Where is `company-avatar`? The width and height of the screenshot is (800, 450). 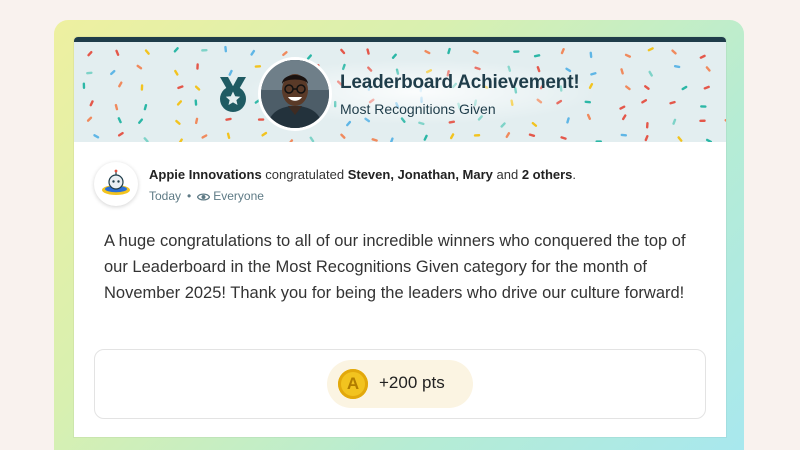
company-avatar is located at coordinates (116, 184).